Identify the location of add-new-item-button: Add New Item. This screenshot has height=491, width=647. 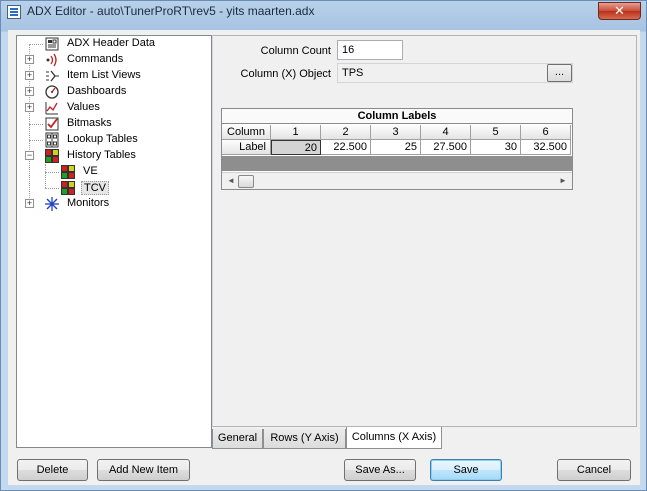
(143, 470).